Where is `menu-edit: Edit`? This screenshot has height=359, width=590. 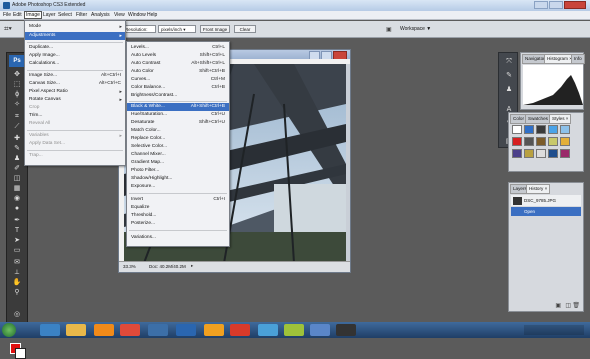 menu-edit: Edit is located at coordinates (17, 15).